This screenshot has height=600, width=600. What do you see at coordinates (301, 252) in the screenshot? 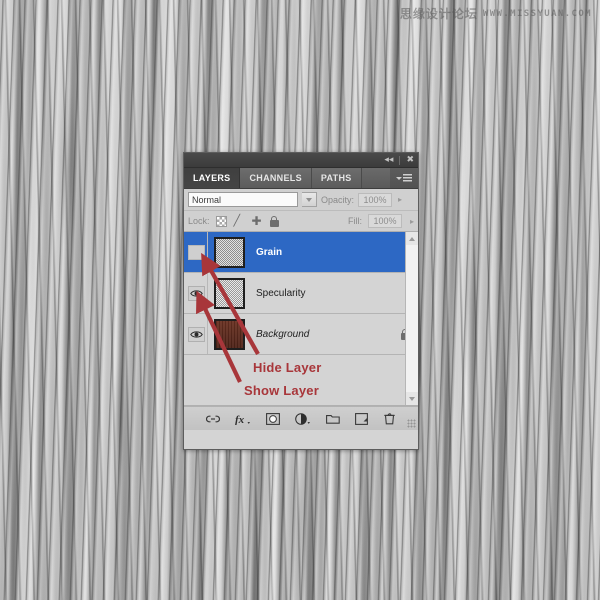
I see `table-row: Grain` at bounding box center [301, 252].